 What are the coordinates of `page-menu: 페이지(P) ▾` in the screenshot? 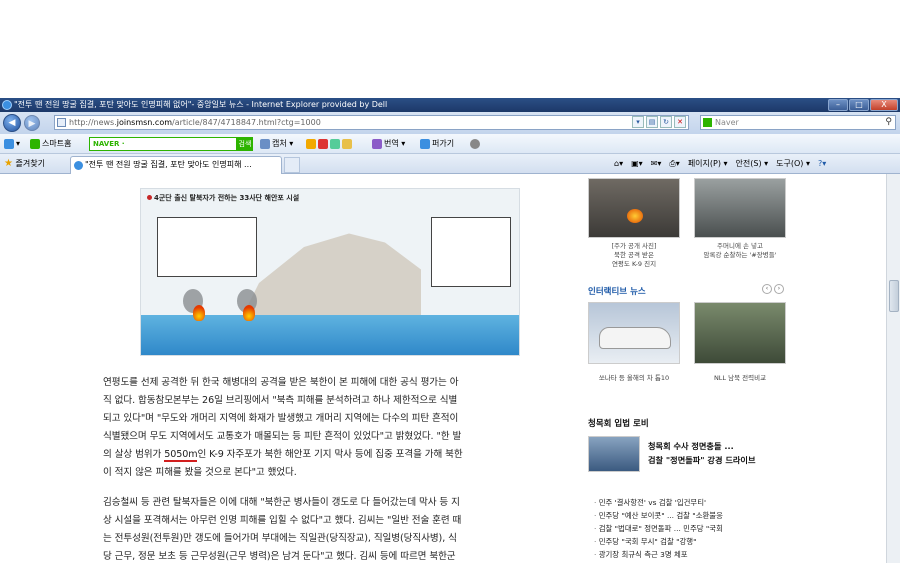 It's located at (708, 164).